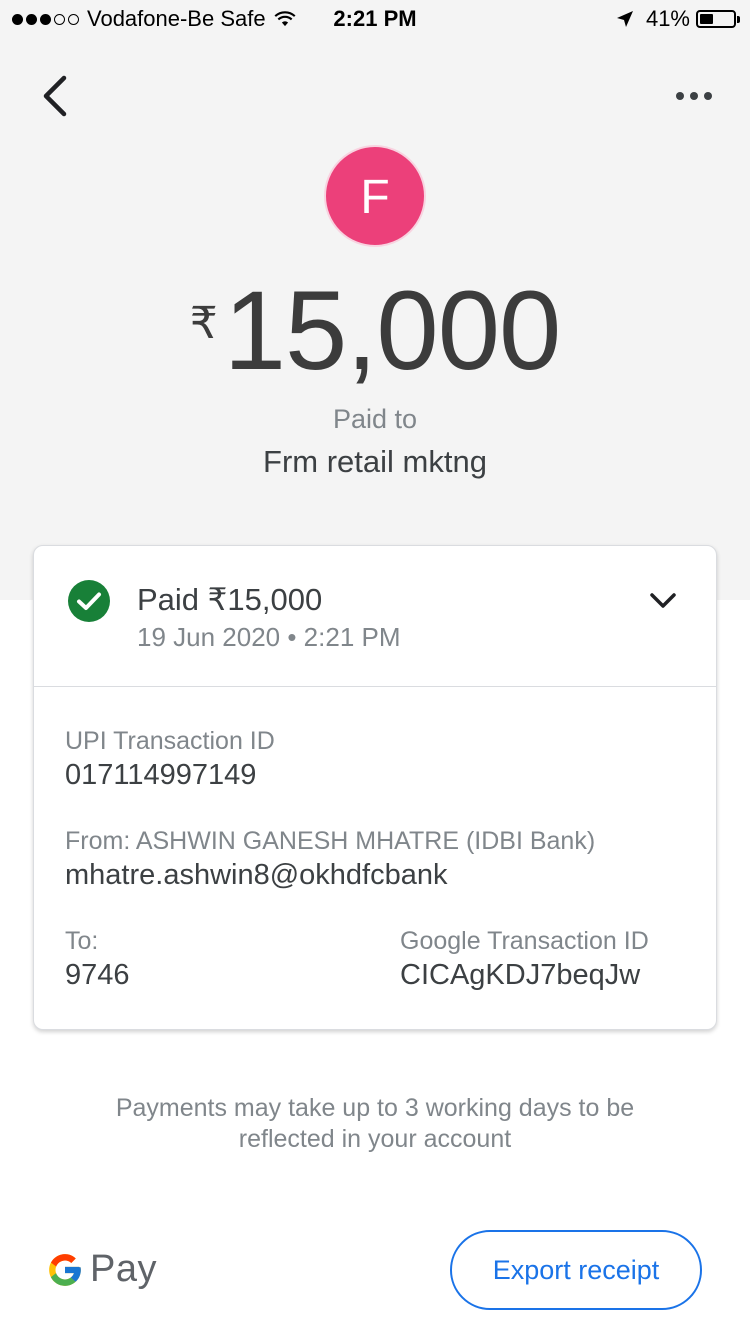 The width and height of the screenshot is (750, 1334). I want to click on google-transaction-id-label: Google Transaction ID, so click(524, 941).